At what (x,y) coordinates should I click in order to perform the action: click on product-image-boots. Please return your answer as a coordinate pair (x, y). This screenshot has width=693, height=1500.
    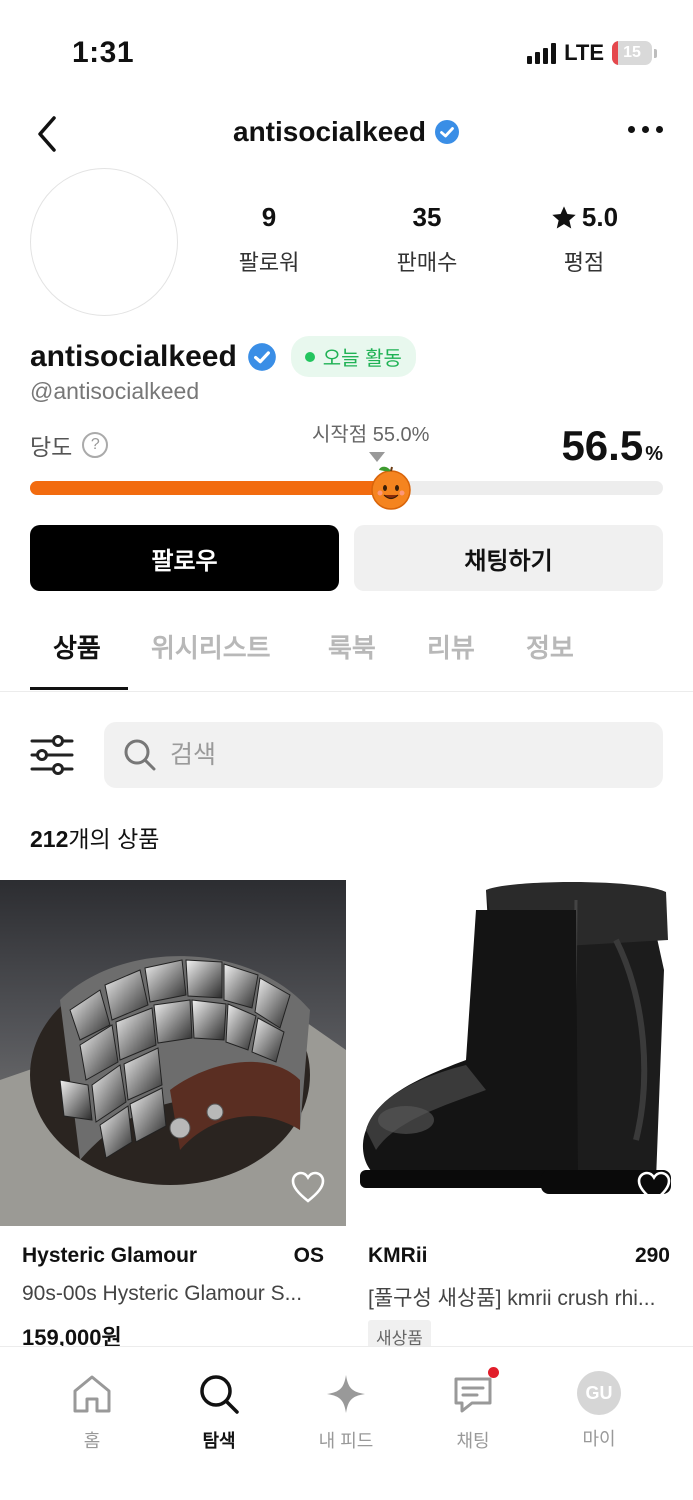
    Looking at the image, I should click on (519, 1053).